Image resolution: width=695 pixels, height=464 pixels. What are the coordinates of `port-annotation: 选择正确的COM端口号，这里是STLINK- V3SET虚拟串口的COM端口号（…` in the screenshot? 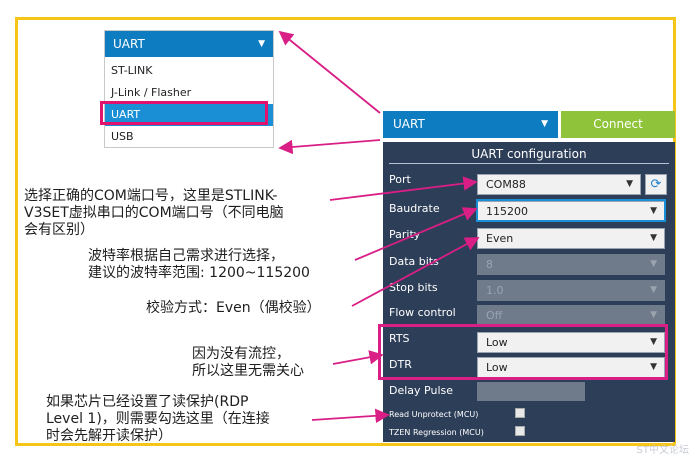 It's located at (154, 213).